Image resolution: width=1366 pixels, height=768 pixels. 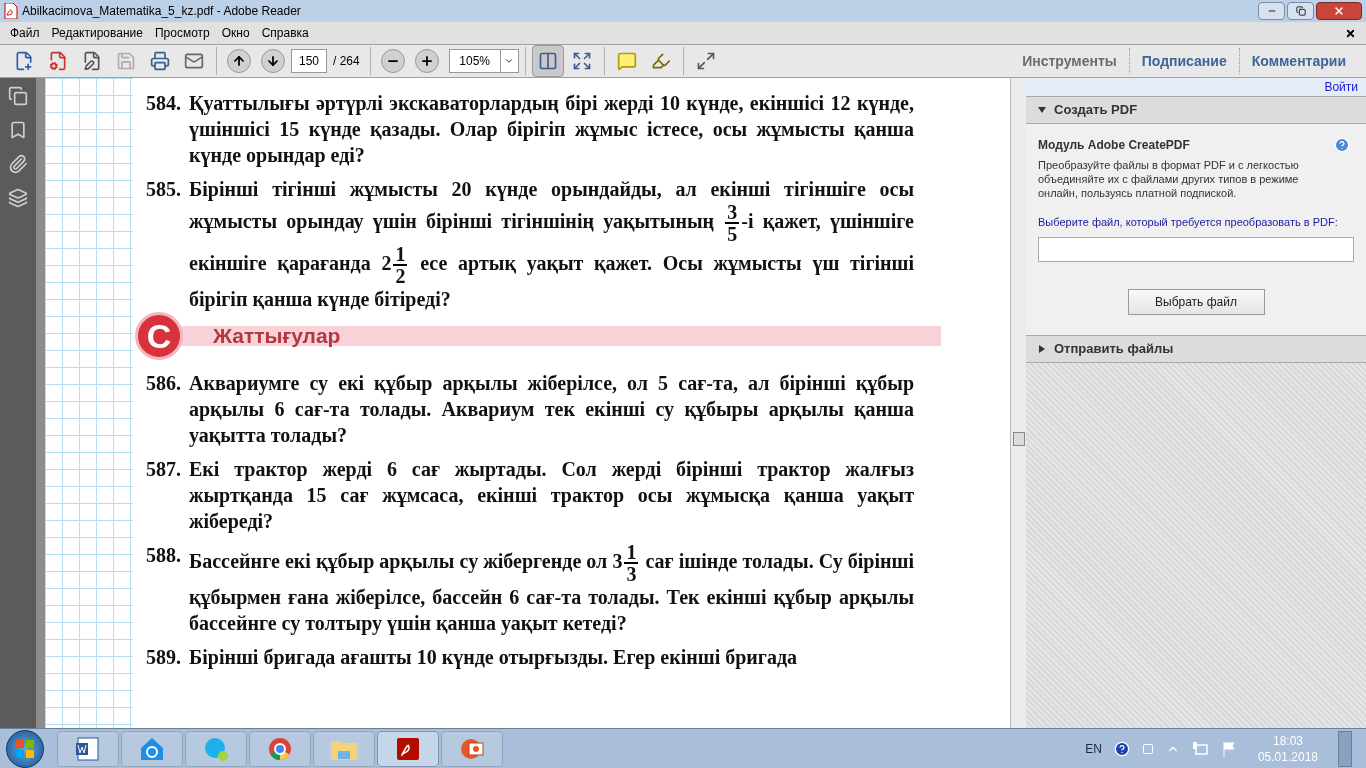 What do you see at coordinates (426, 61) in the screenshot?
I see `plus-icon` at bounding box center [426, 61].